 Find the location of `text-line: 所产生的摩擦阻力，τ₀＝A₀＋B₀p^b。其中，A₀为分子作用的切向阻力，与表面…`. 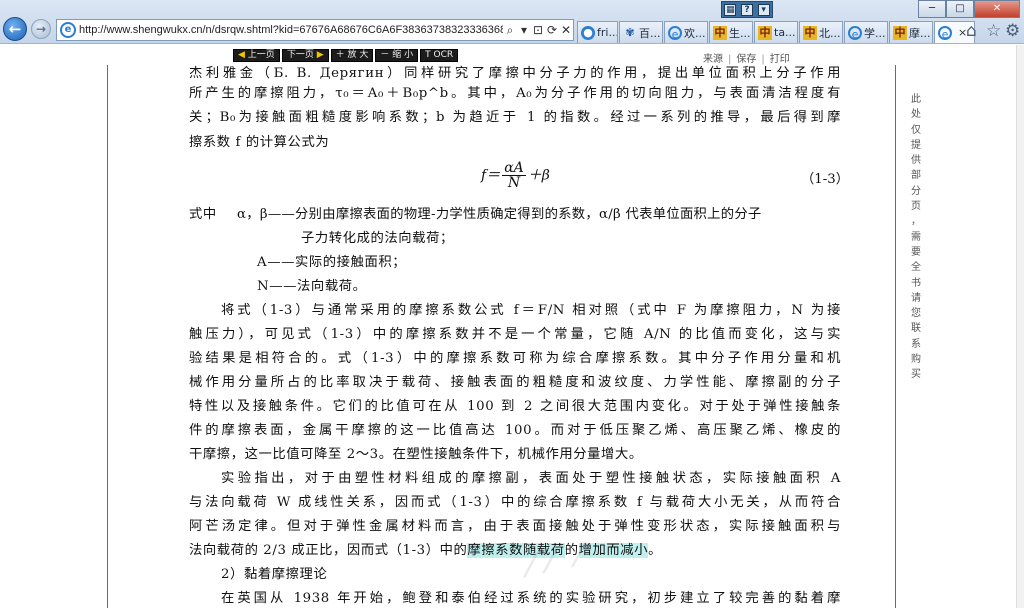

text-line: 所产生的摩擦阻力，τ₀＝A₀＋B₀p^b。其中，A₀为分子作用的切向阻力，与表面… is located at coordinates (515, 93).